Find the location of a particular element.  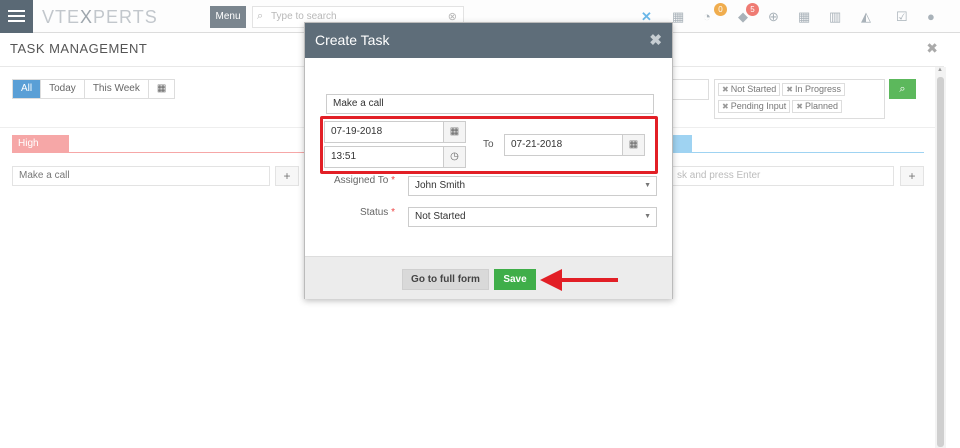

assigned-to-label: Assigned To * is located at coordinates (364, 180).